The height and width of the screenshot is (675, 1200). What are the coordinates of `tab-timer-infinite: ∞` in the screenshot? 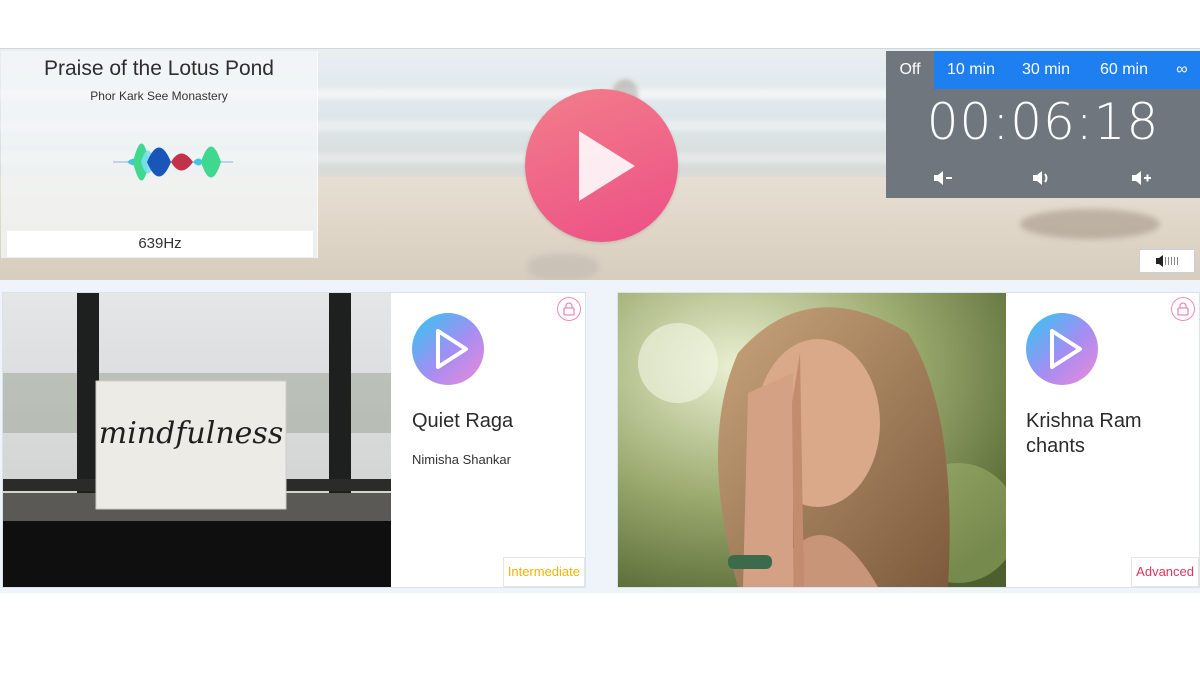 It's located at (1182, 70).